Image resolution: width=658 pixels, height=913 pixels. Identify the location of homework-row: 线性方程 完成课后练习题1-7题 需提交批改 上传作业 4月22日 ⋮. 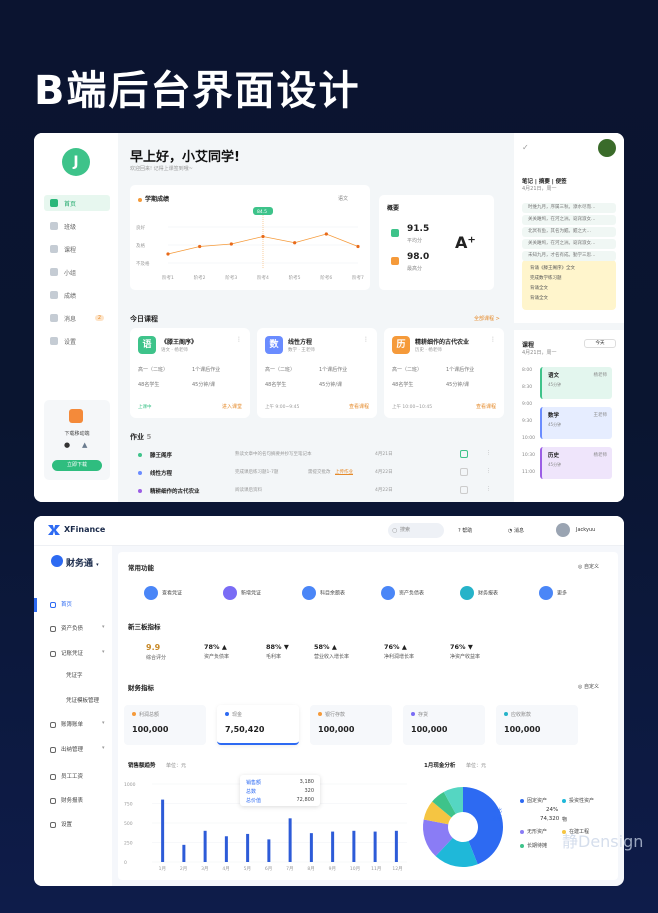
(315, 475).